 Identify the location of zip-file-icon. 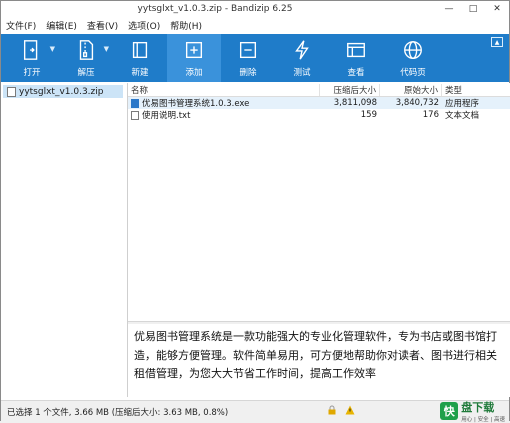
(11, 91).